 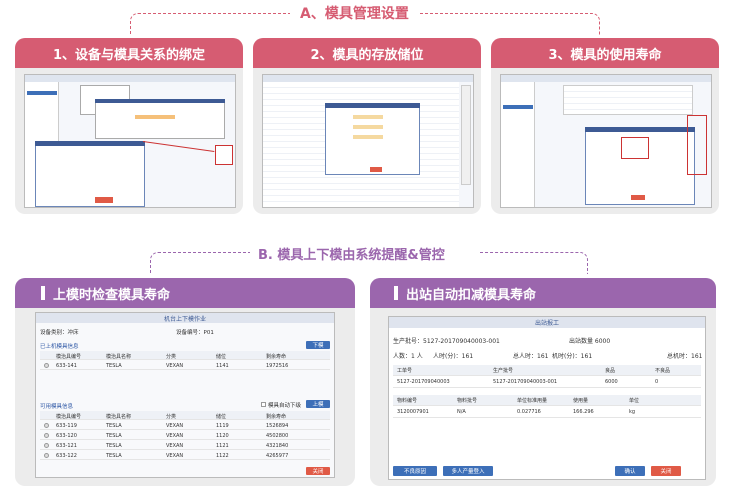 What do you see at coordinates (130, 141) in the screenshot?
I see `screenshot-binding` at bounding box center [130, 141].